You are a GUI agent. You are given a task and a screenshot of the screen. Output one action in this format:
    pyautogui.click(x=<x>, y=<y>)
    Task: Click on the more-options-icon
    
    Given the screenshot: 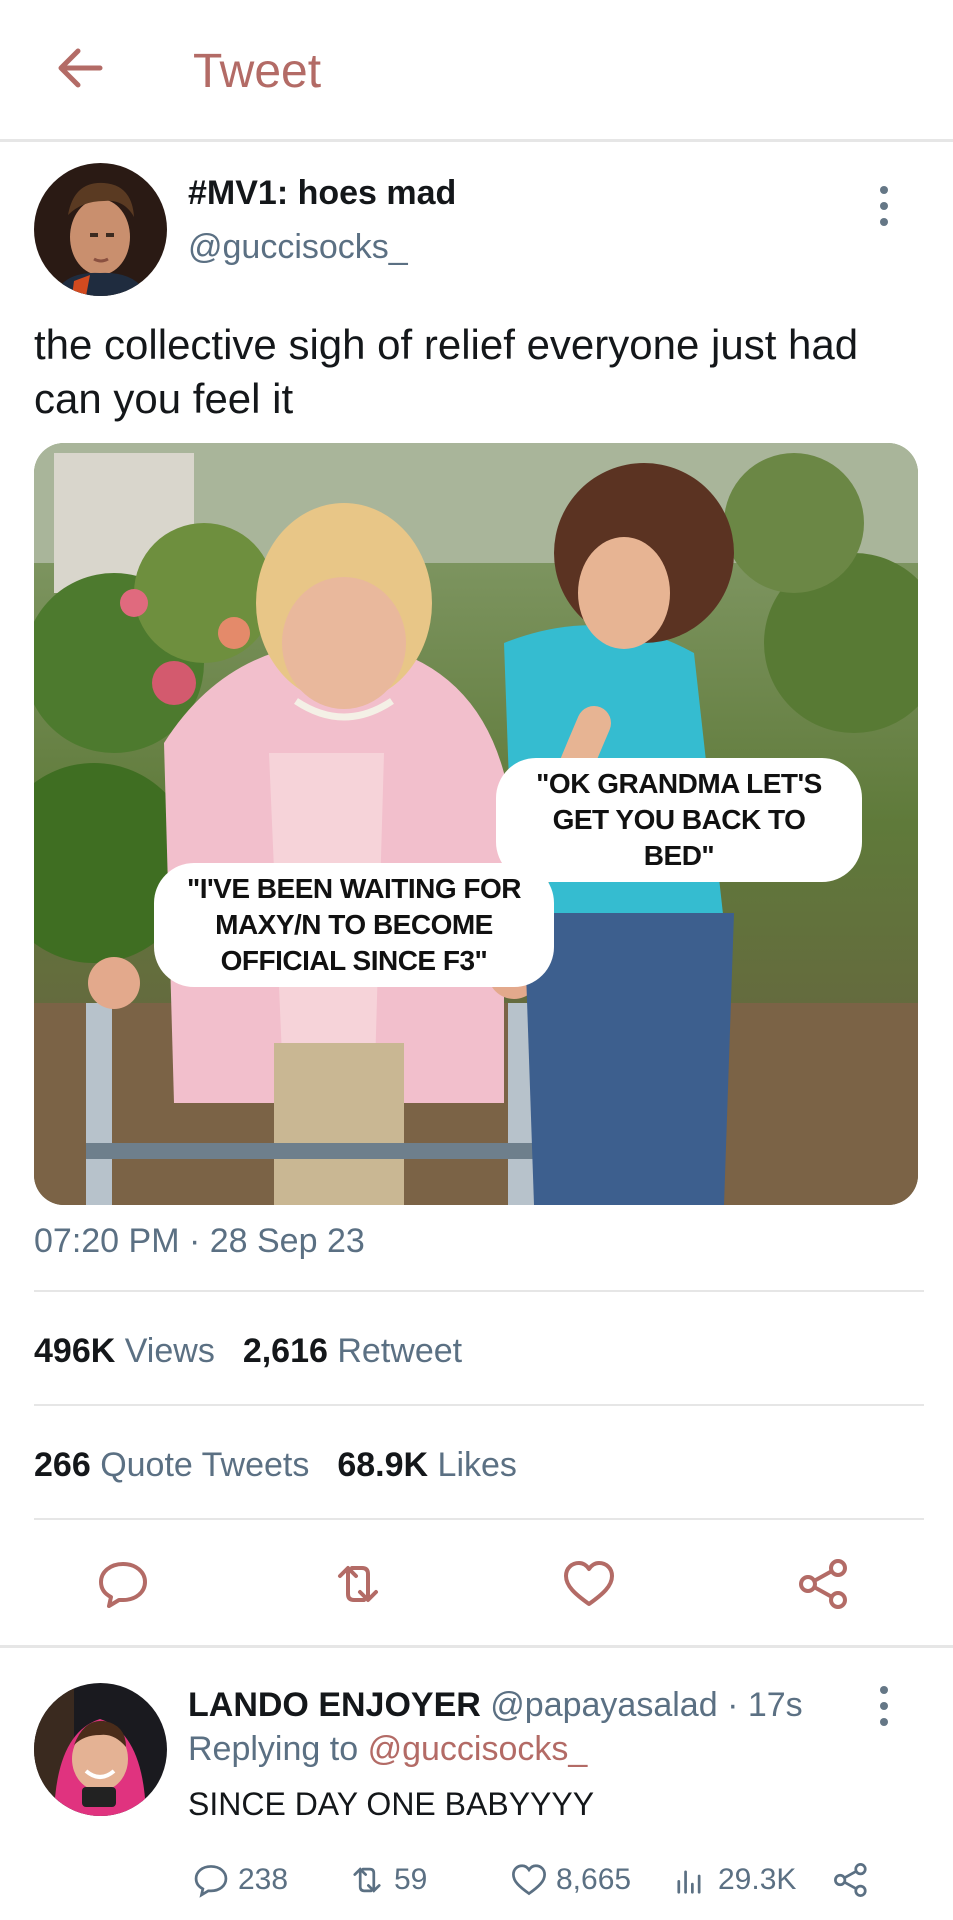 What is the action you would take?
    pyautogui.click(x=884, y=206)
    